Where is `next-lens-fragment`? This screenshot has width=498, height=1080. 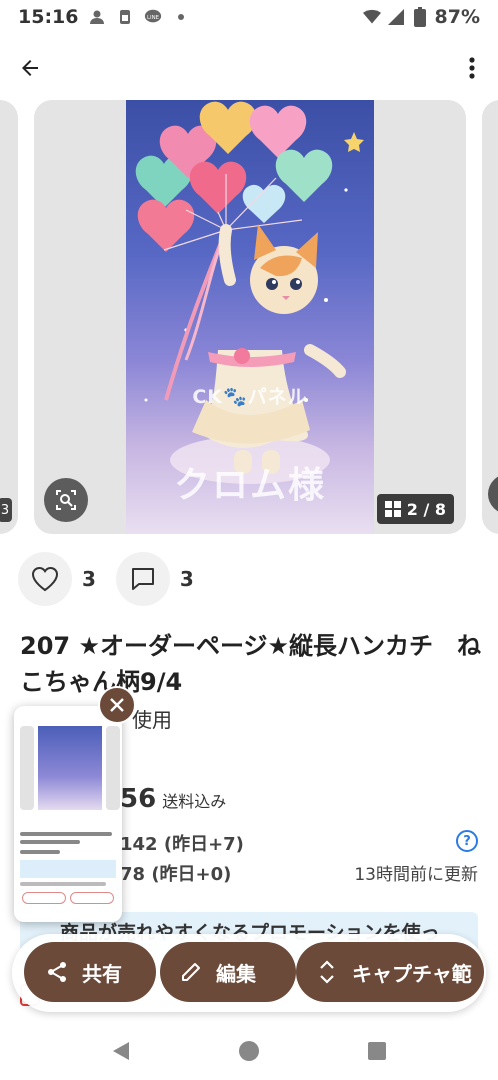 next-lens-fragment is located at coordinates (493, 494).